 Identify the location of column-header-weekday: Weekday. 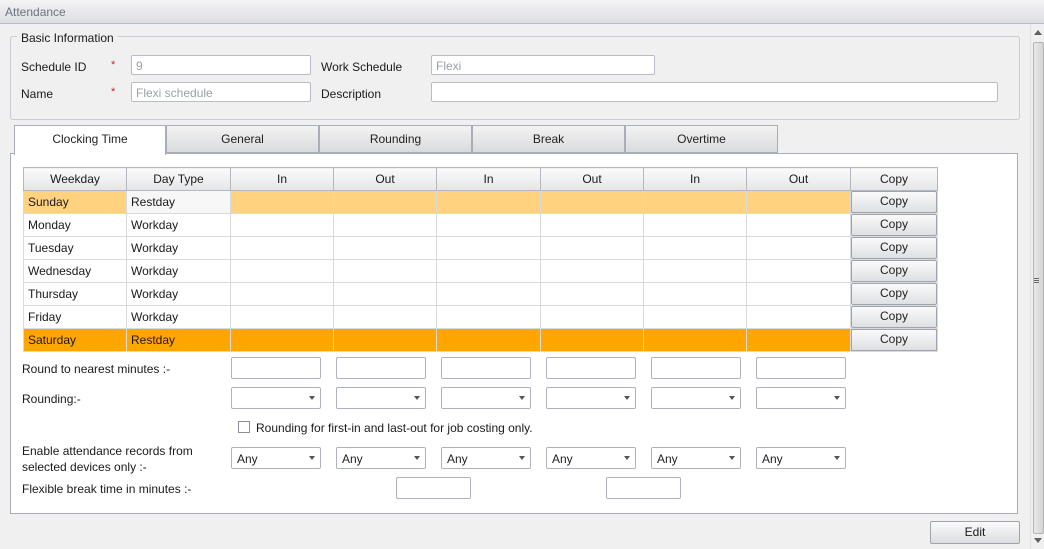
(75, 179).